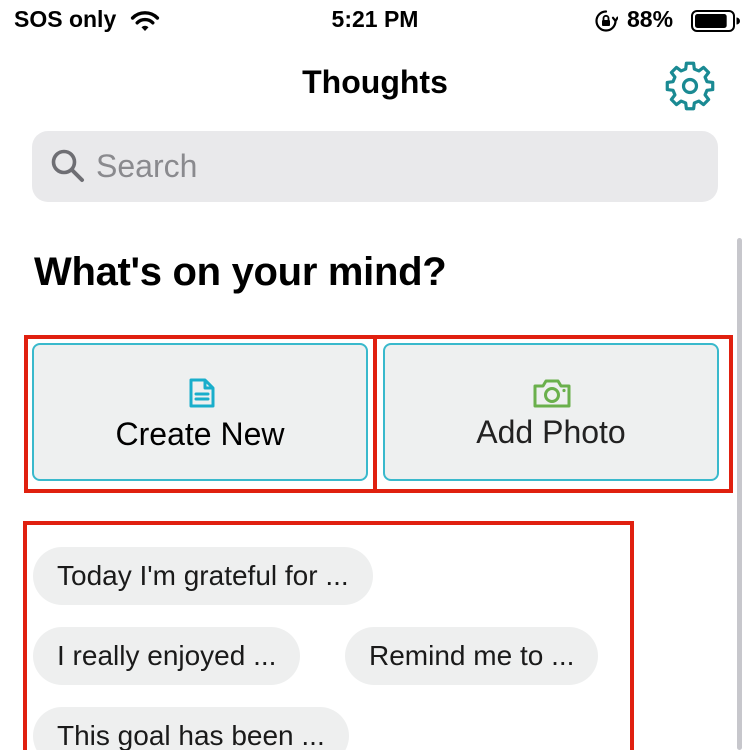 This screenshot has width=750, height=750. I want to click on add-photo-button: Add Photo, so click(551, 412).